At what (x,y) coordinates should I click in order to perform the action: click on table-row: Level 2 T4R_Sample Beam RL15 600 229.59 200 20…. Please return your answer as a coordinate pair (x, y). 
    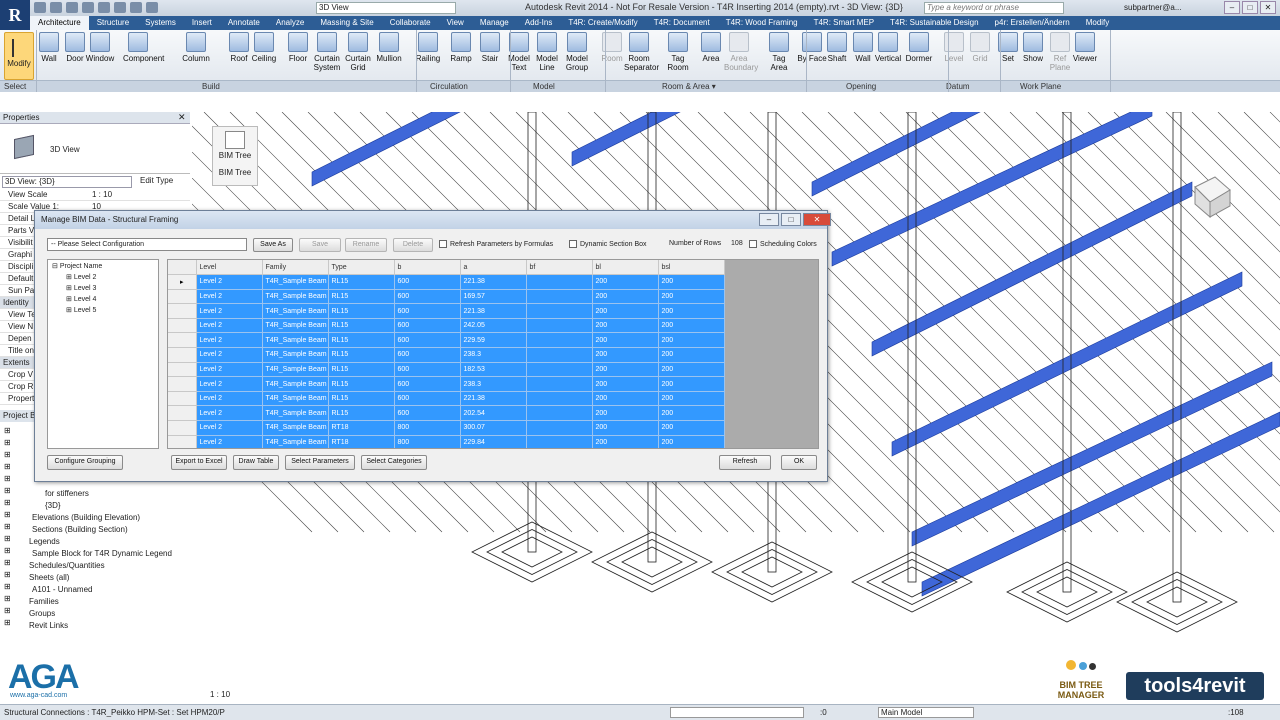
    Looking at the image, I should click on (446, 340).